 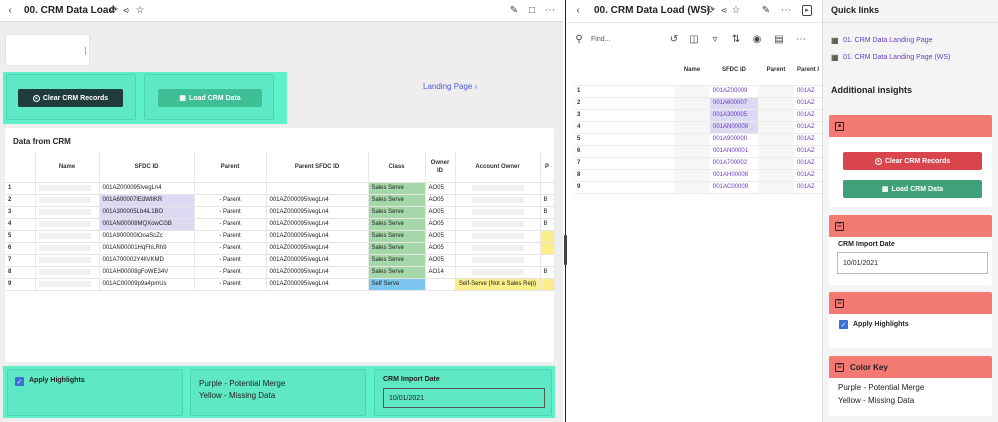 I want to click on comment-icon: □, so click(x=532, y=11).